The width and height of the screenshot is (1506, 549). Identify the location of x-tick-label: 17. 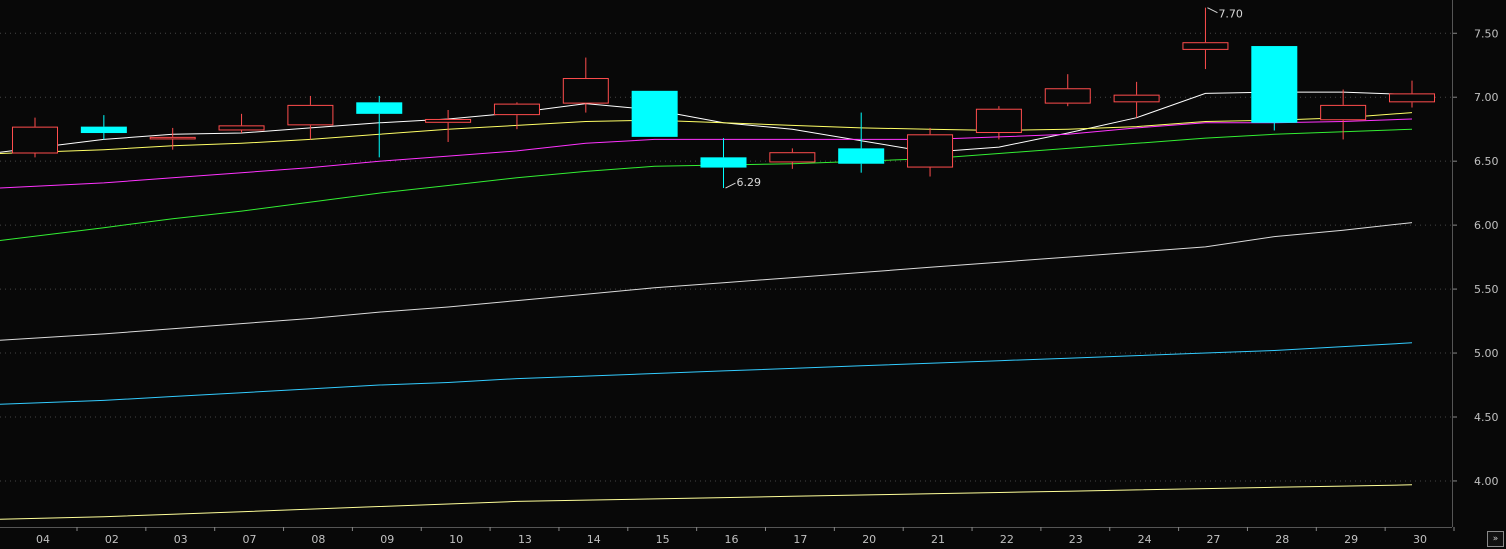
(800, 539).